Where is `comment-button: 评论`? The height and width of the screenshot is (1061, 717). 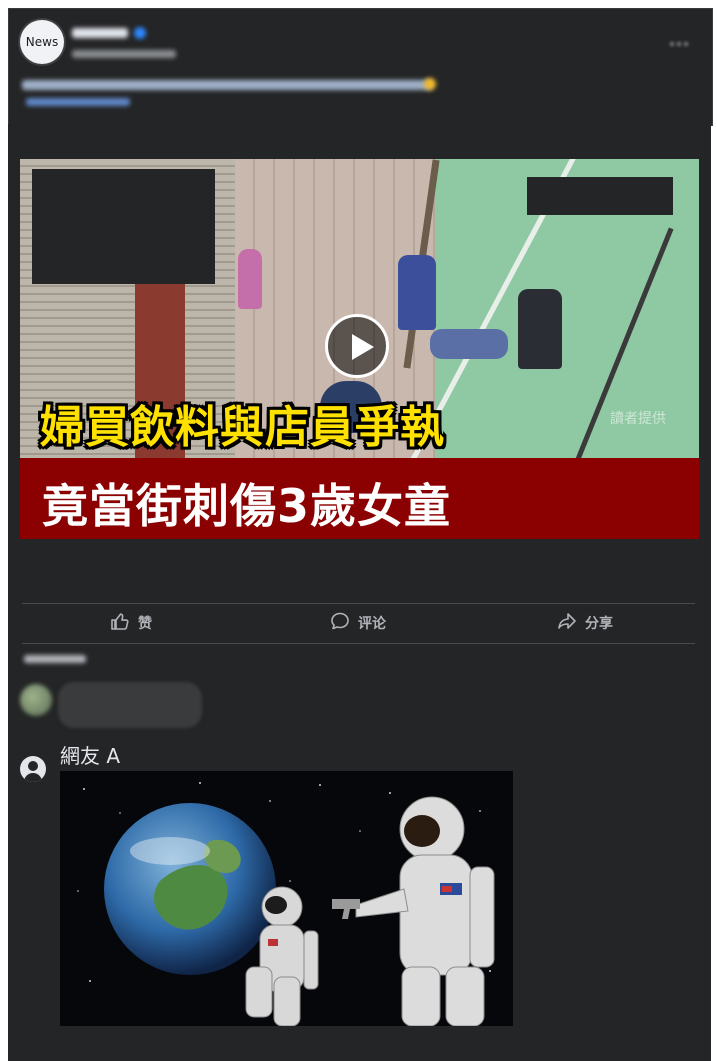
comment-button: 评论 is located at coordinates (358, 623).